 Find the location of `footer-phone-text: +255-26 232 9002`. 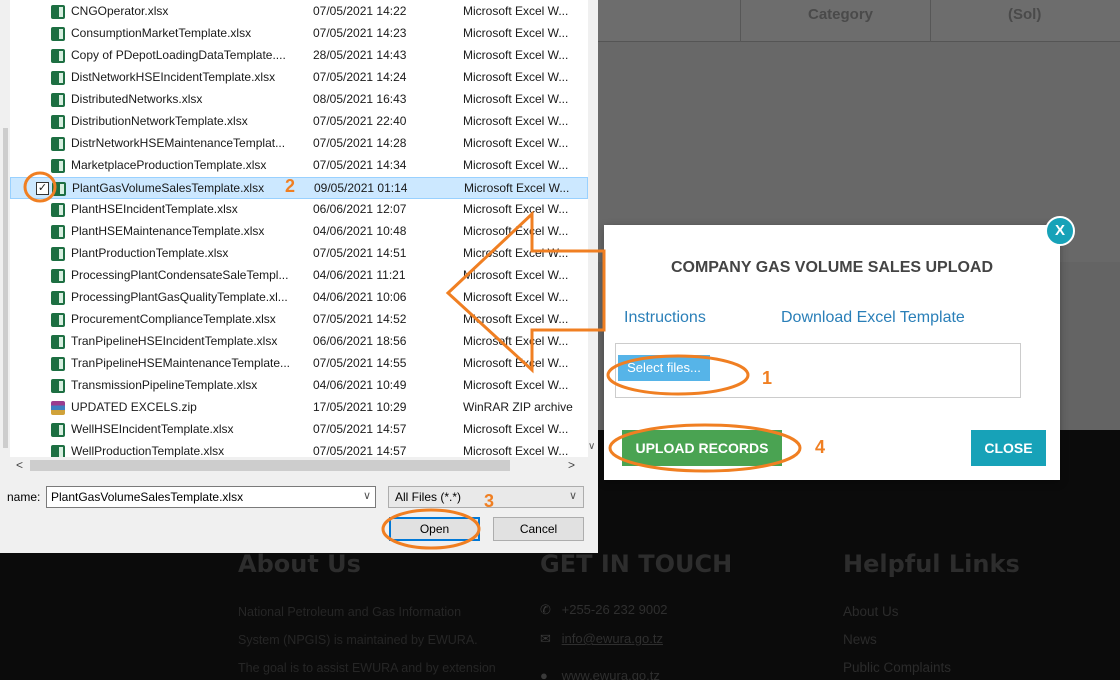

footer-phone-text: +255-26 232 9002 is located at coordinates (614, 609).